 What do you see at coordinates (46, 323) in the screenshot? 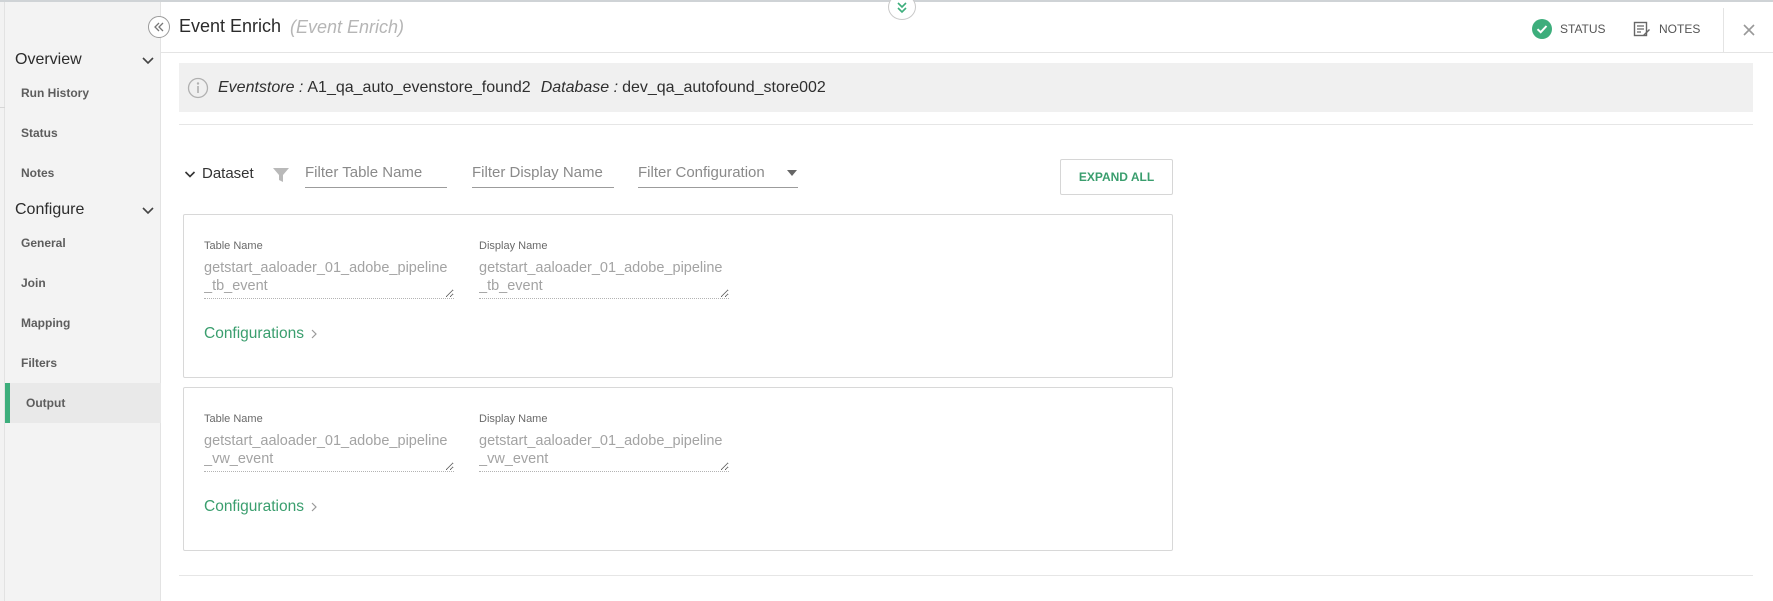
I see `sidebar-item-label: Mapping` at bounding box center [46, 323].